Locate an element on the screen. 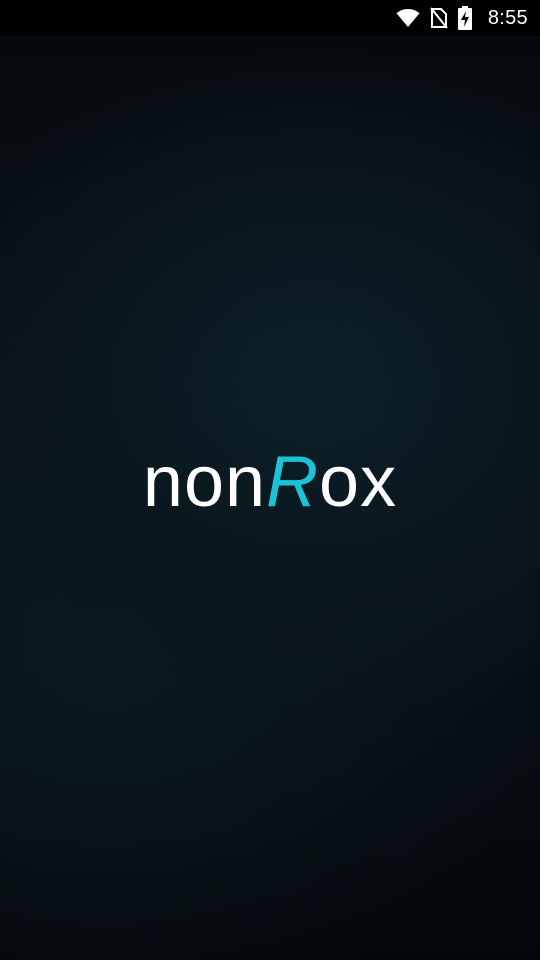 The height and width of the screenshot is (960, 540). logo-text-part2: ox is located at coordinates (358, 482).